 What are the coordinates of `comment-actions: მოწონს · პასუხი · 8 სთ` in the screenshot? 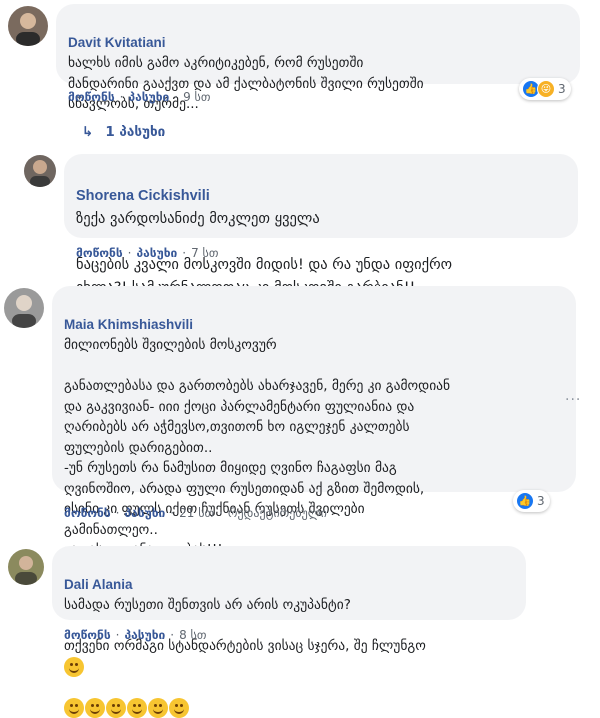 It's located at (135, 635).